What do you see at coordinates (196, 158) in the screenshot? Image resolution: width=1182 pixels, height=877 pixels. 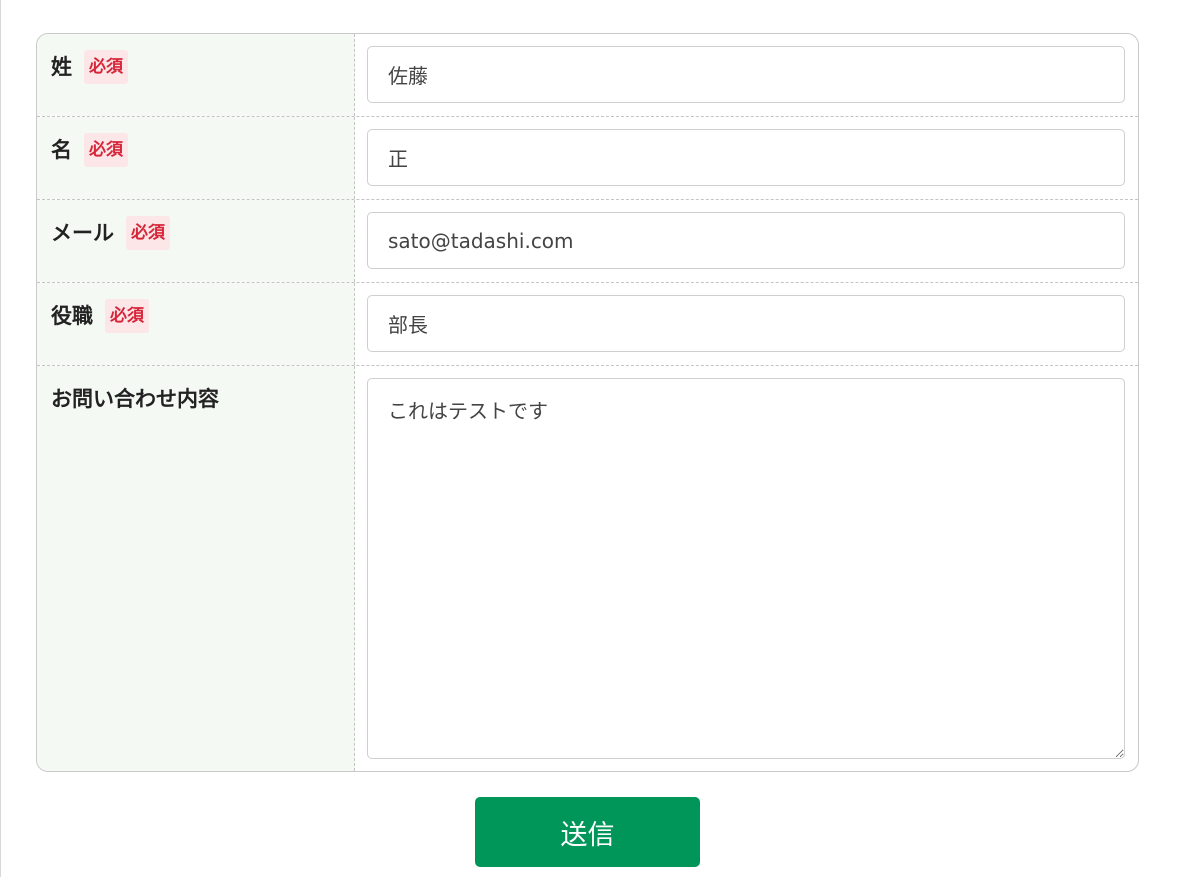 I see `label-cell: 名 必須` at bounding box center [196, 158].